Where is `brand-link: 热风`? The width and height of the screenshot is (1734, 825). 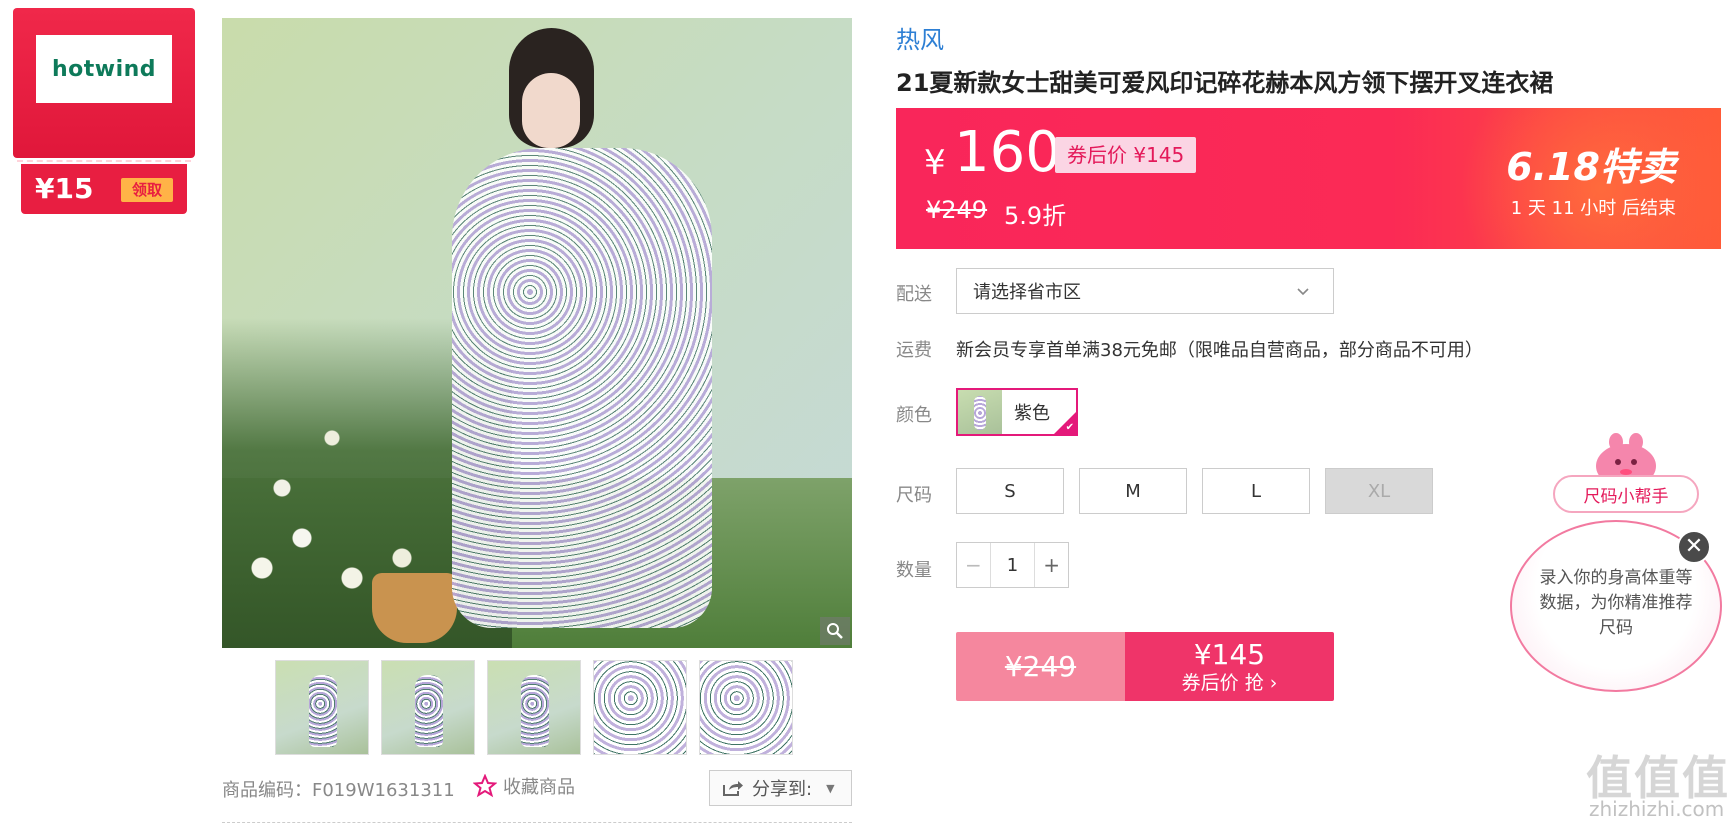
brand-link: 热风 is located at coordinates (920, 37).